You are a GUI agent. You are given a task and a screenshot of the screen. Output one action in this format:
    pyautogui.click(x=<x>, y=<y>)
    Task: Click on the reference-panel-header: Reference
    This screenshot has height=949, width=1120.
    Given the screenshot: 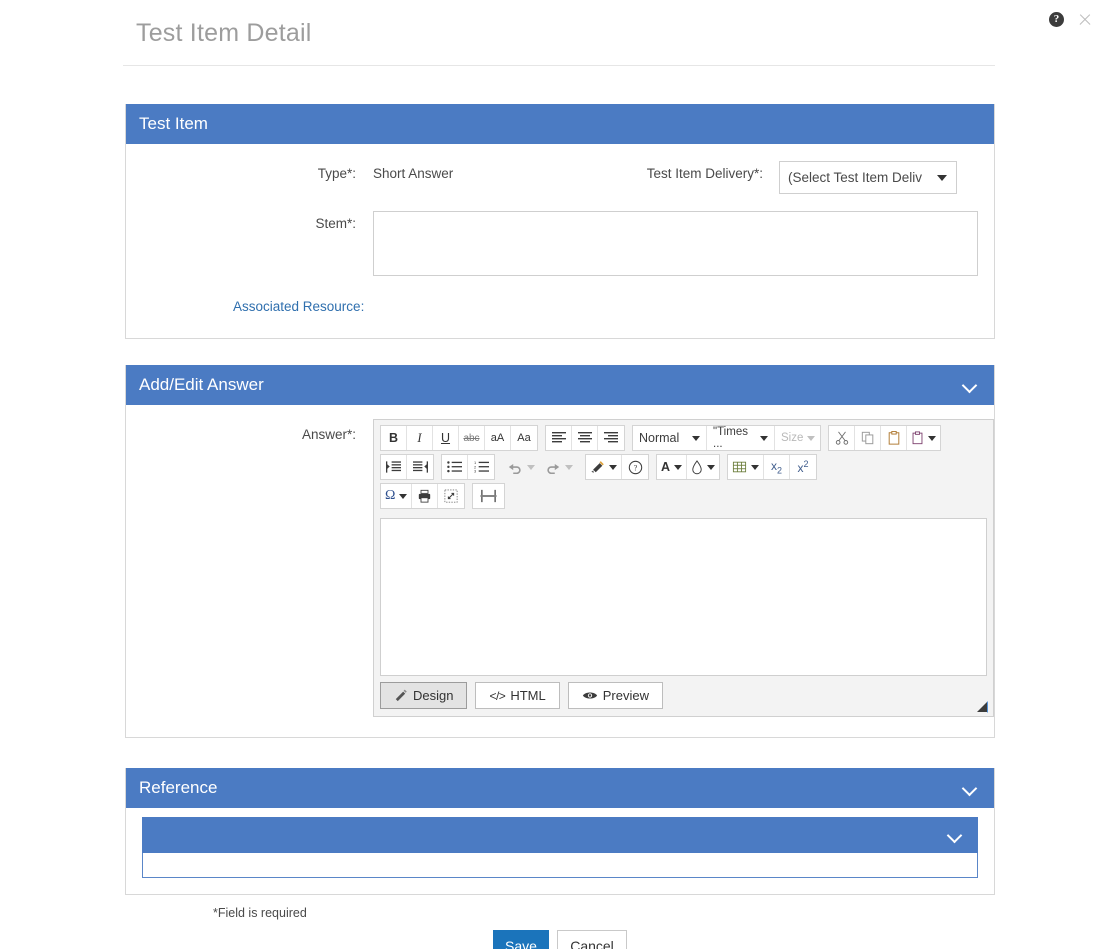 What is the action you would take?
    pyautogui.click(x=560, y=788)
    